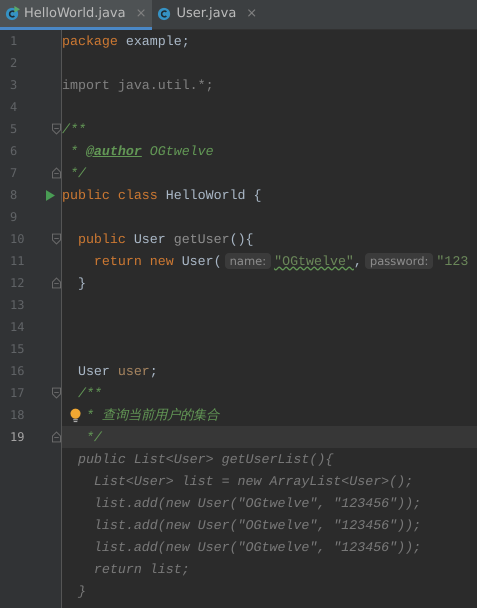 This screenshot has width=477, height=608. I want to click on code-line: public class HelloWorld {, so click(162, 195).